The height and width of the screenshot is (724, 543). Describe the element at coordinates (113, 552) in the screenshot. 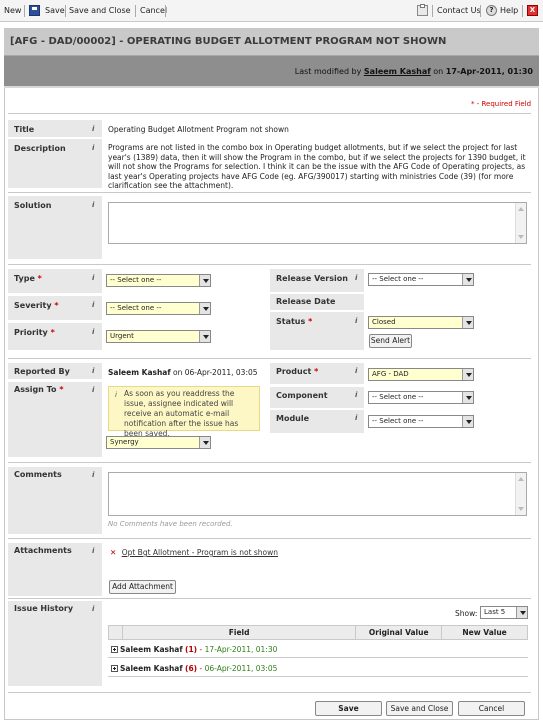

I see `delete-attachment-icon: ✕` at that location.